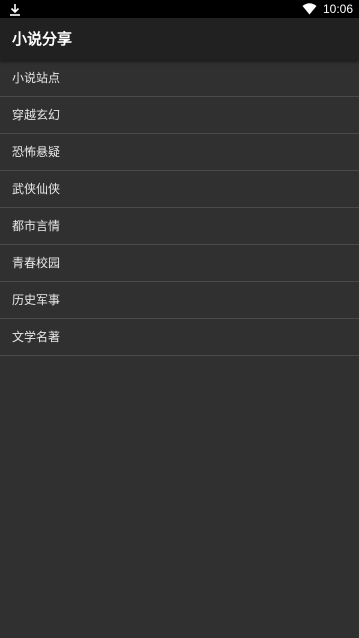 This screenshot has height=638, width=359. Describe the element at coordinates (36, 115) in the screenshot. I see `list-item-label: 穿越玄幻` at that location.